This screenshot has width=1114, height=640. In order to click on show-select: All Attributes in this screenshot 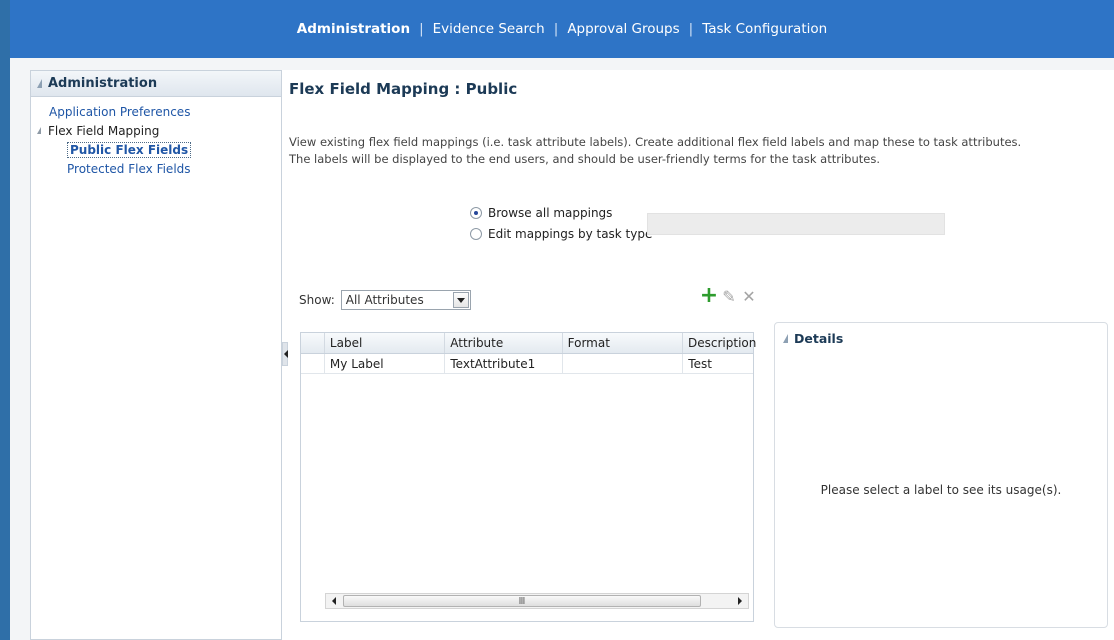, I will do `click(405, 300)`.